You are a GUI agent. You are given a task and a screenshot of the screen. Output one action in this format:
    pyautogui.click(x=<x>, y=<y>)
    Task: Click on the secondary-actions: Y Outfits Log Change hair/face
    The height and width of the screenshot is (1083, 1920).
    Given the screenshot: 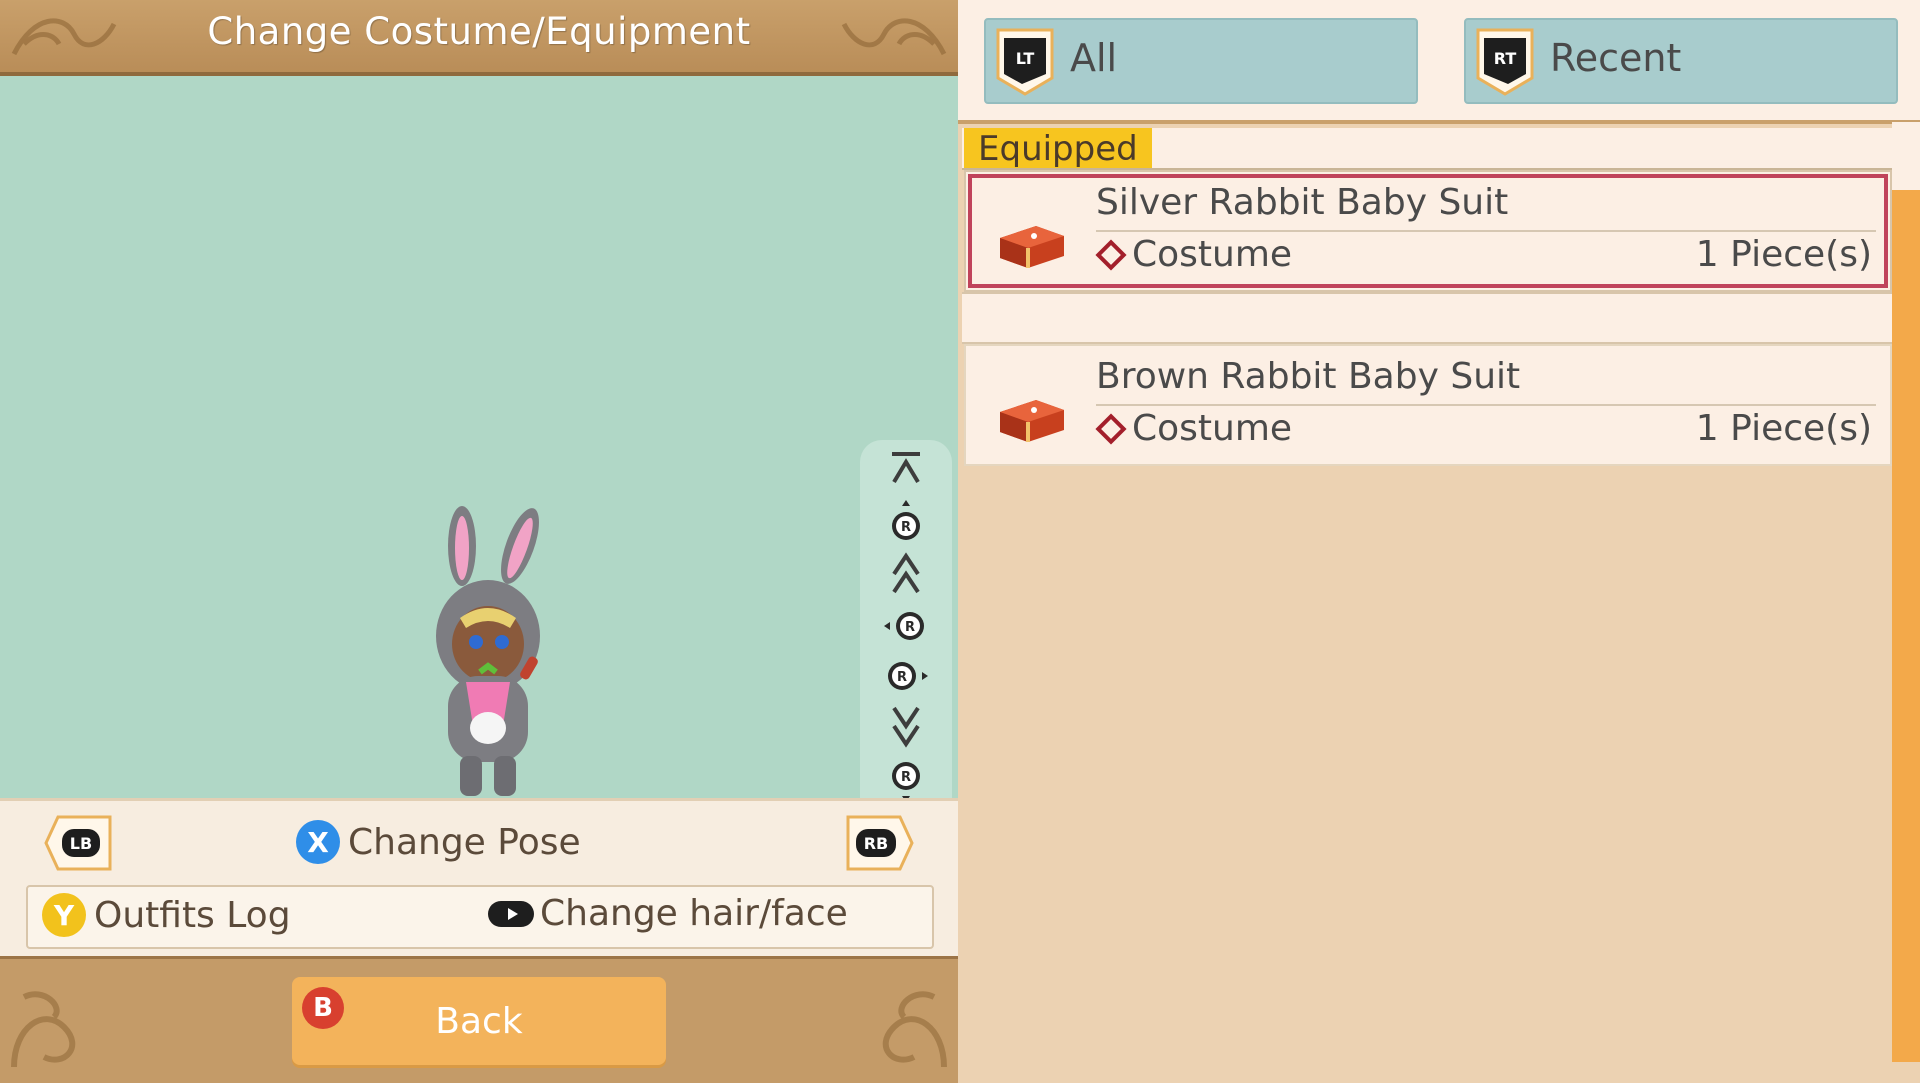 What is the action you would take?
    pyautogui.click(x=480, y=917)
    